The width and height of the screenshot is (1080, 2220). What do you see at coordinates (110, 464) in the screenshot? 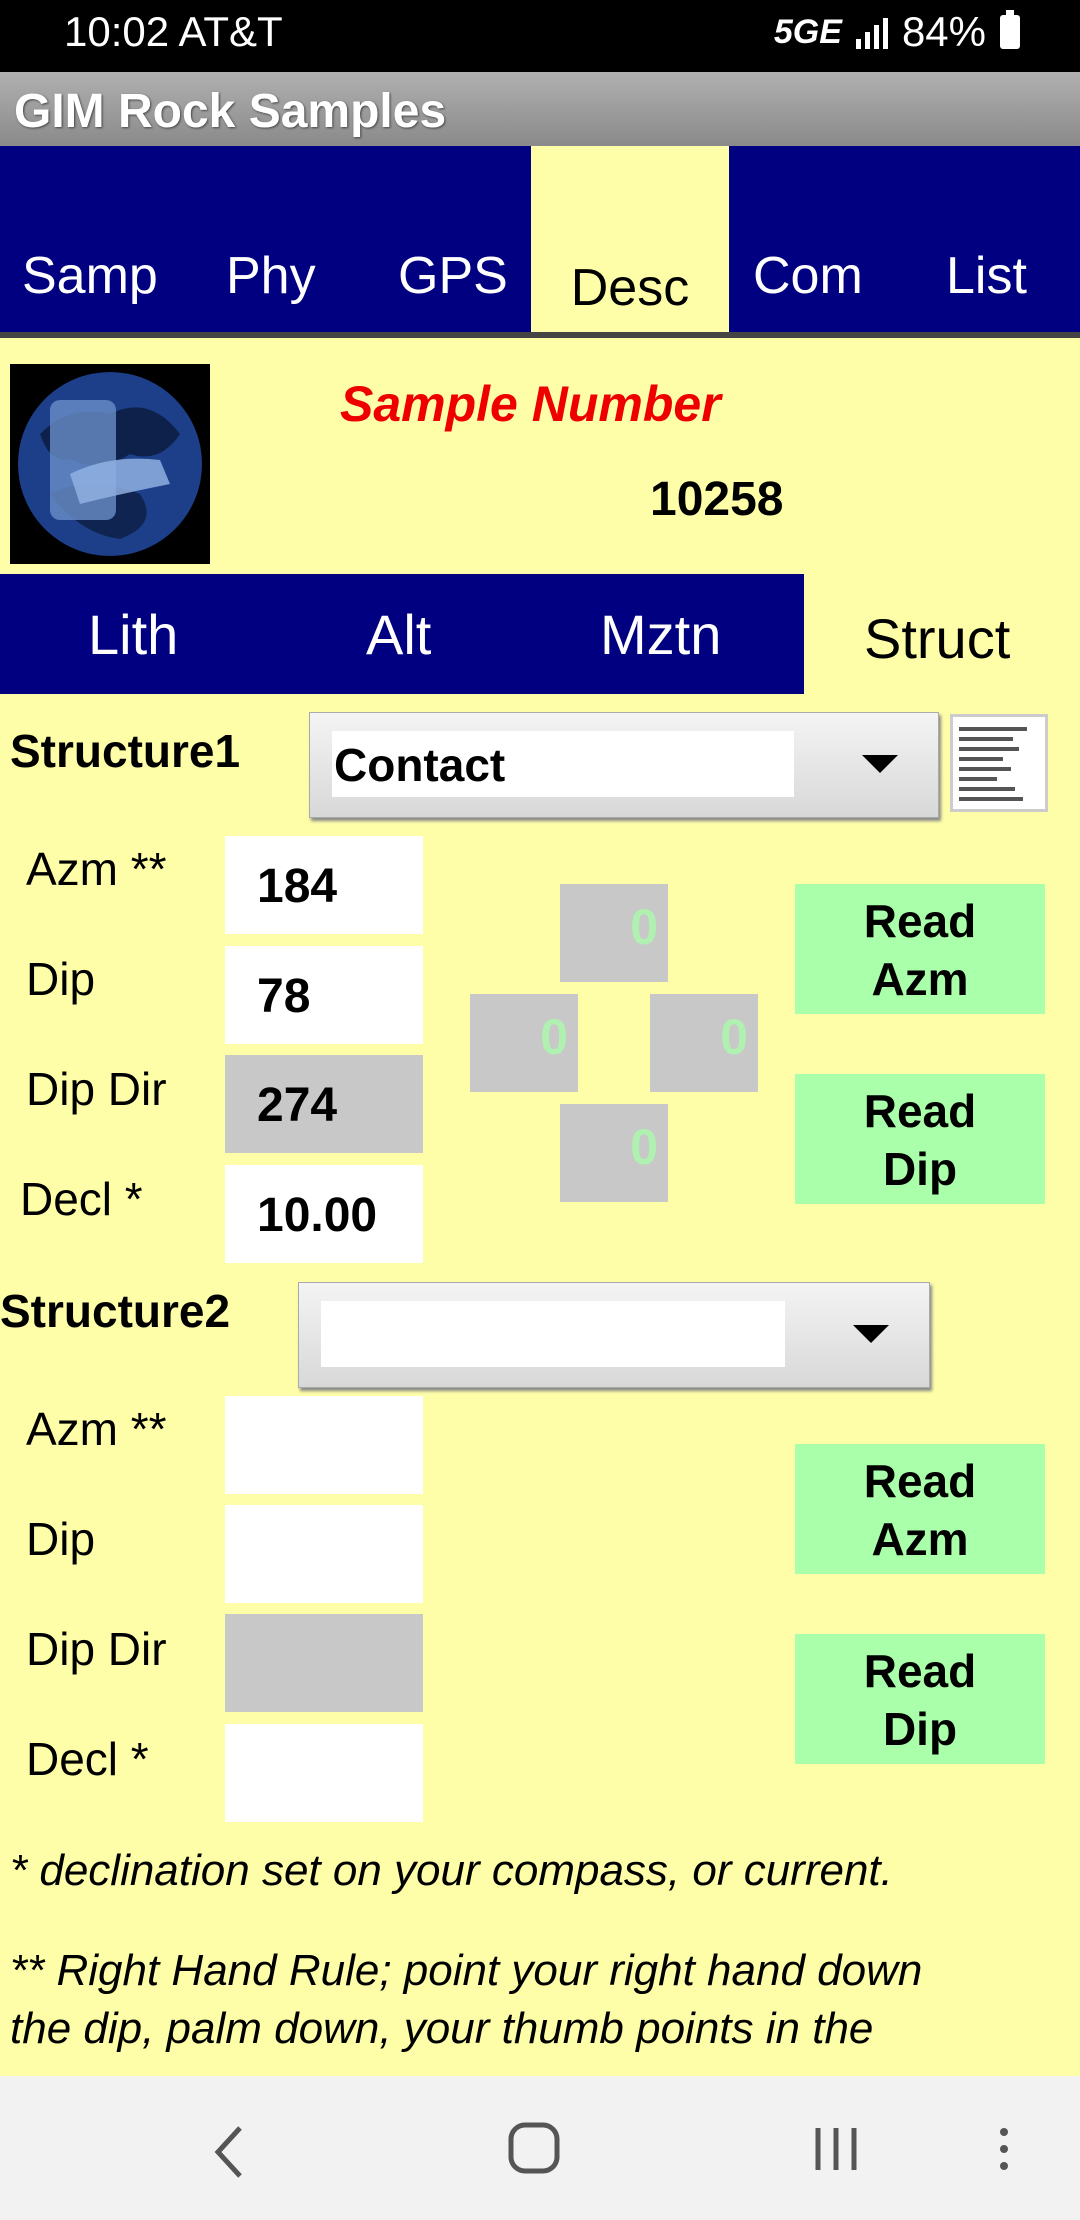
I see `app-logo` at bounding box center [110, 464].